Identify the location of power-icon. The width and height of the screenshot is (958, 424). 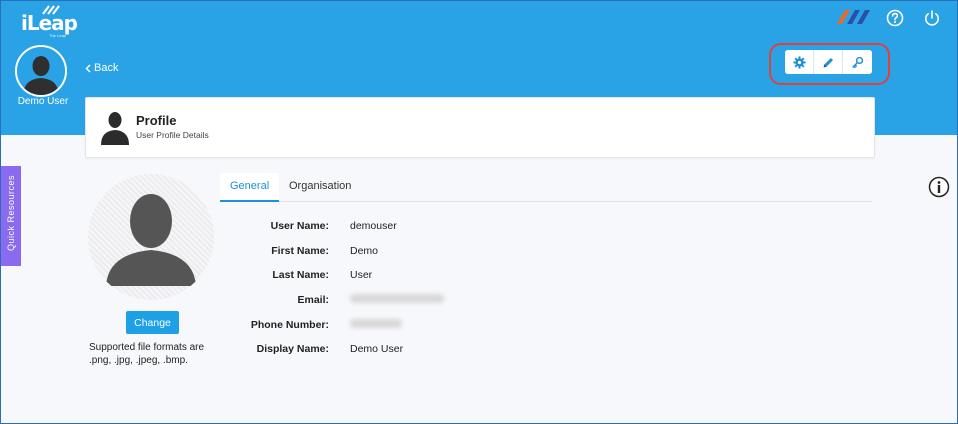
(932, 18).